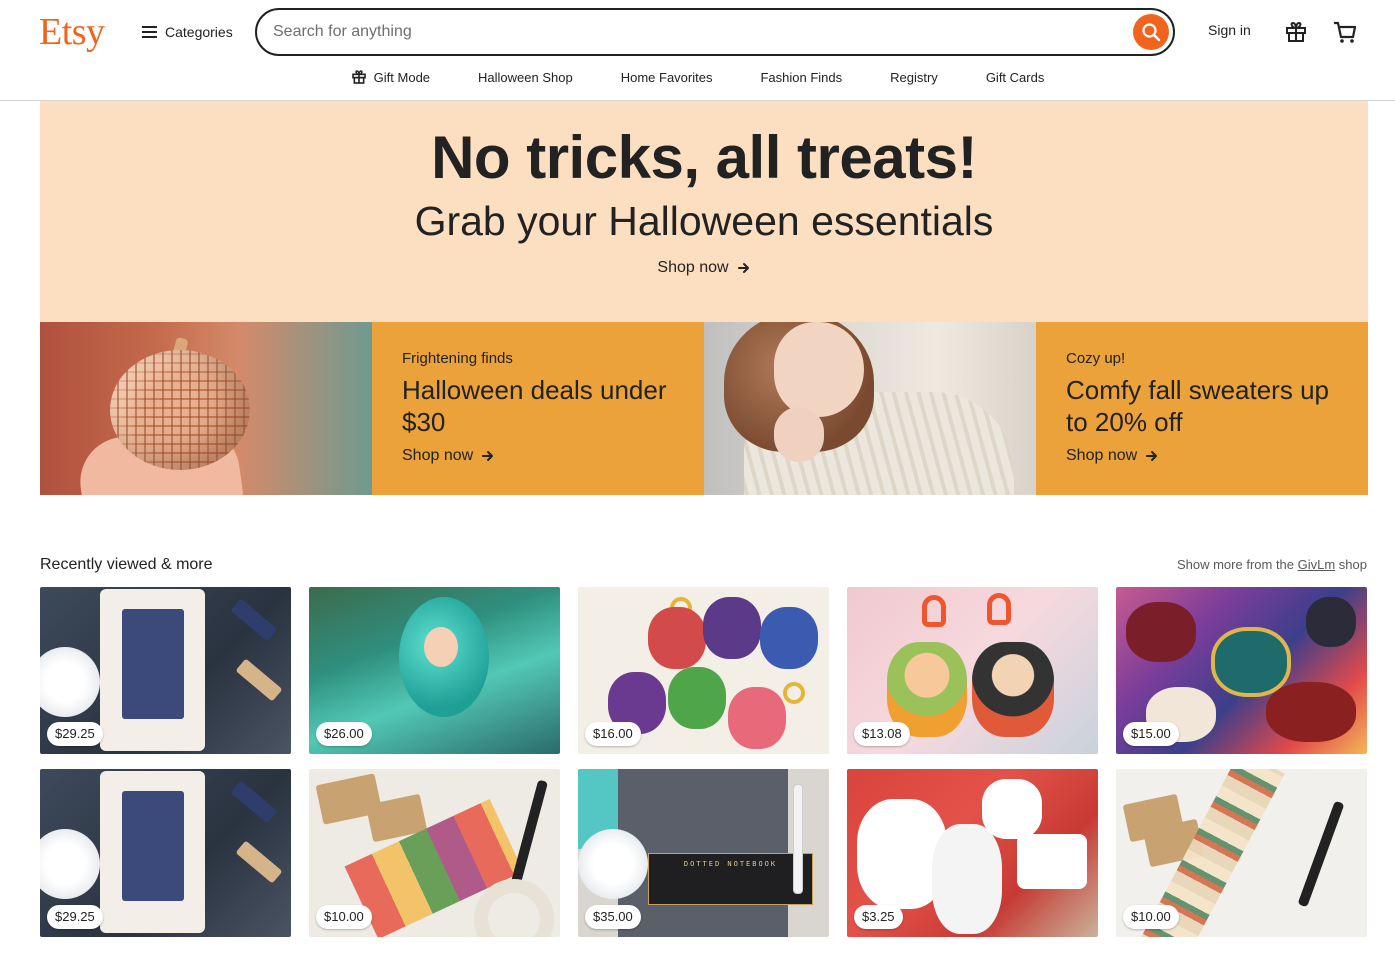 The image size is (1395, 977). Describe the element at coordinates (525, 77) in the screenshot. I see `nav-halloween-shop: Halloween Shop` at that location.